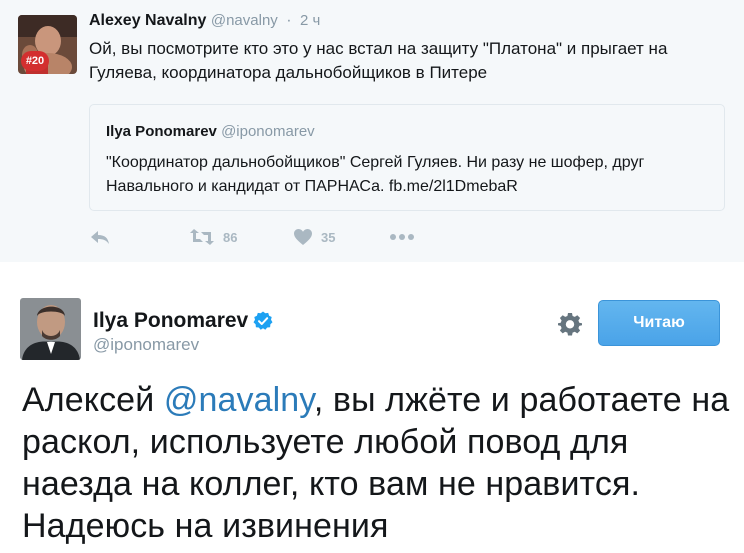  Describe the element at coordinates (147, 20) in the screenshot. I see `author-name: Alexey Navalny` at that location.